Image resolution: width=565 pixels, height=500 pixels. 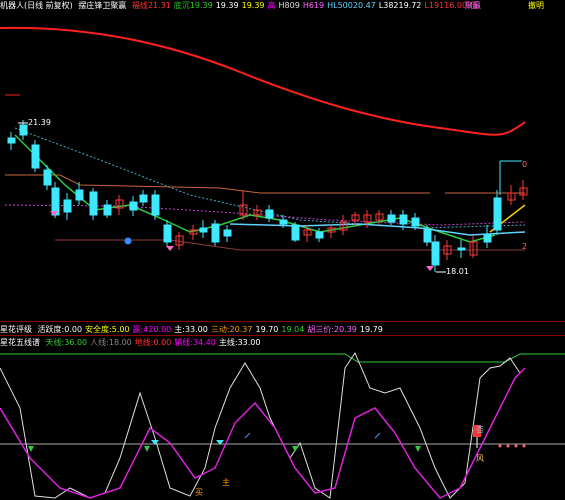 I want to click on buy-tag: 买, so click(x=199, y=492).